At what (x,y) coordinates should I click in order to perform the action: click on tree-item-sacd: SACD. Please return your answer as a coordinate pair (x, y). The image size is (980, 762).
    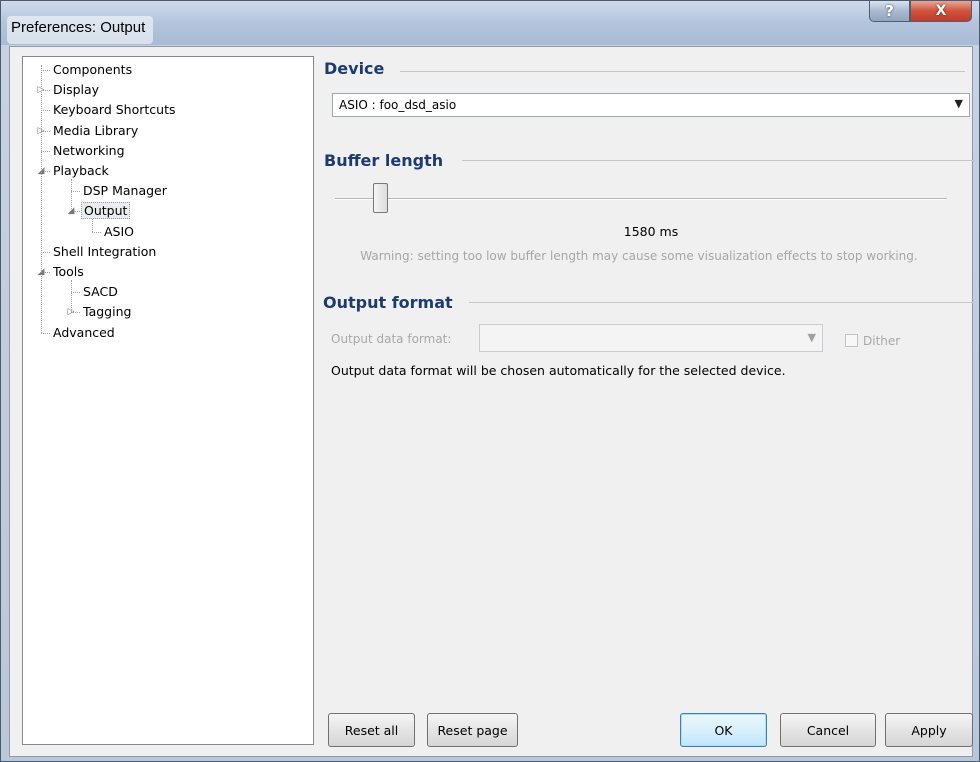
    Looking at the image, I should click on (100, 292).